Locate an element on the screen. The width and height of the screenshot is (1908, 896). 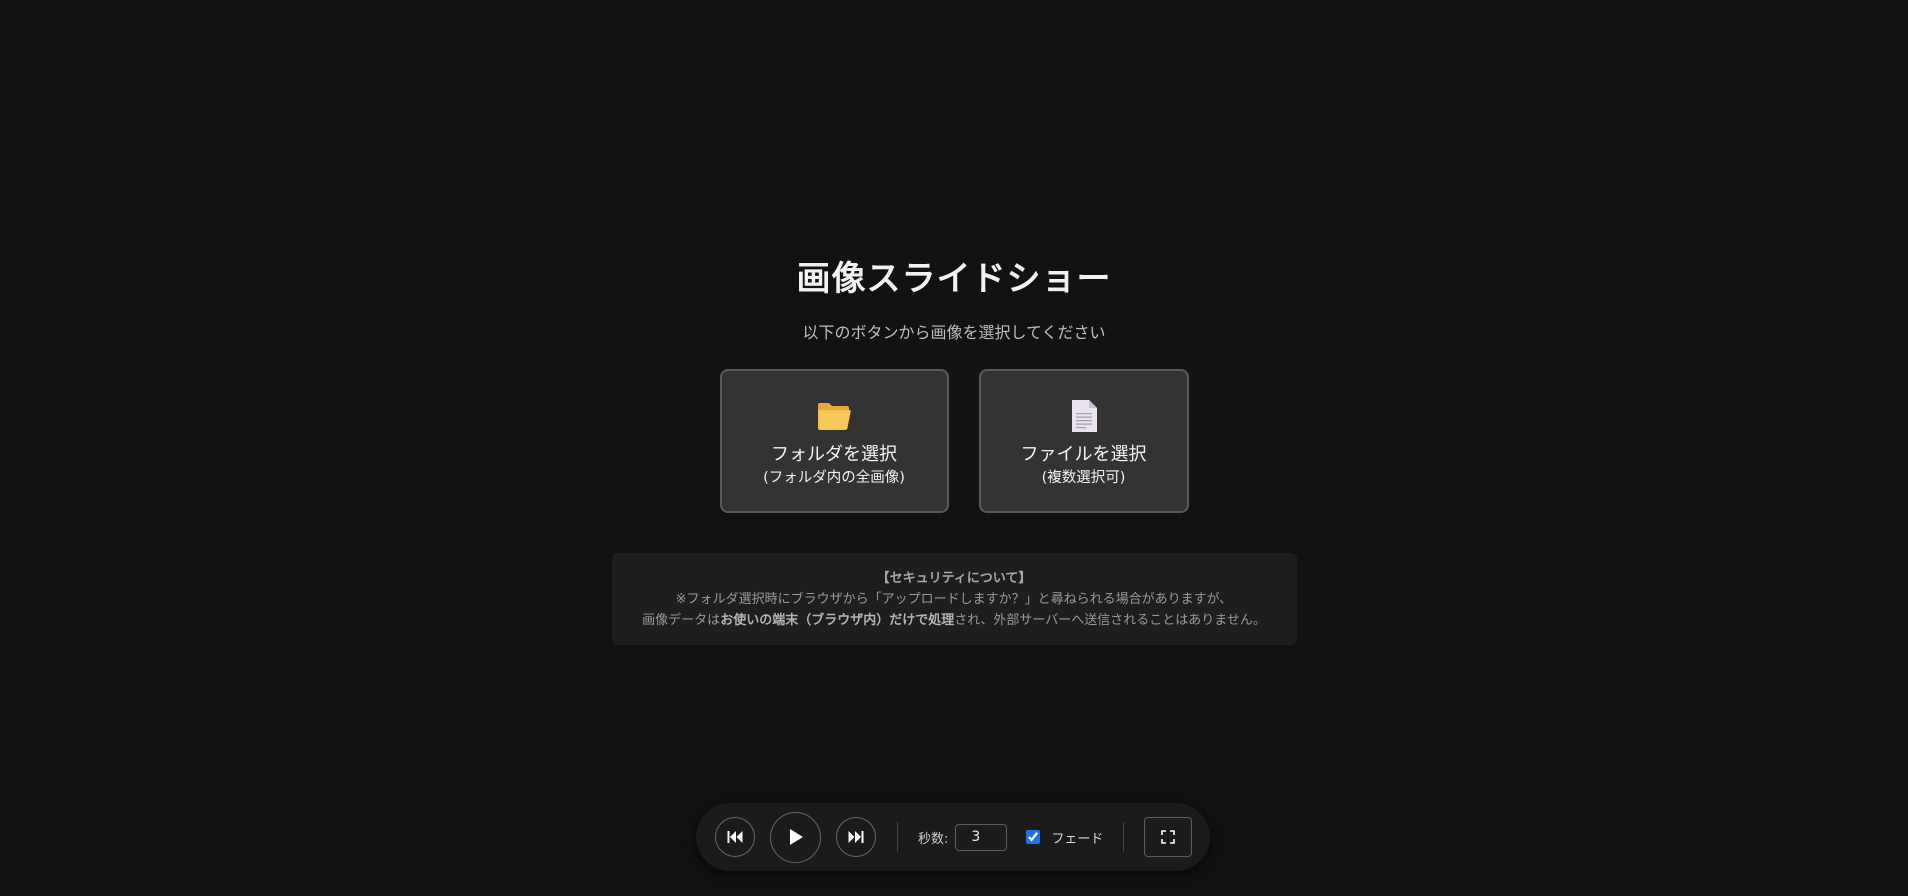
skip-previous-icon is located at coordinates (735, 837).